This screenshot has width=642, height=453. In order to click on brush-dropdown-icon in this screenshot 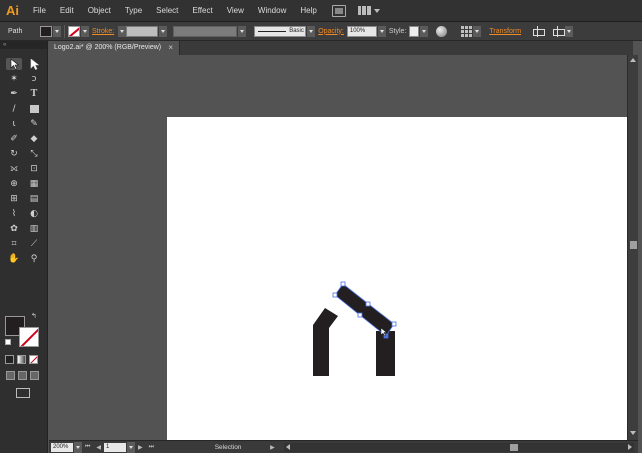, I will do `click(311, 31)`.